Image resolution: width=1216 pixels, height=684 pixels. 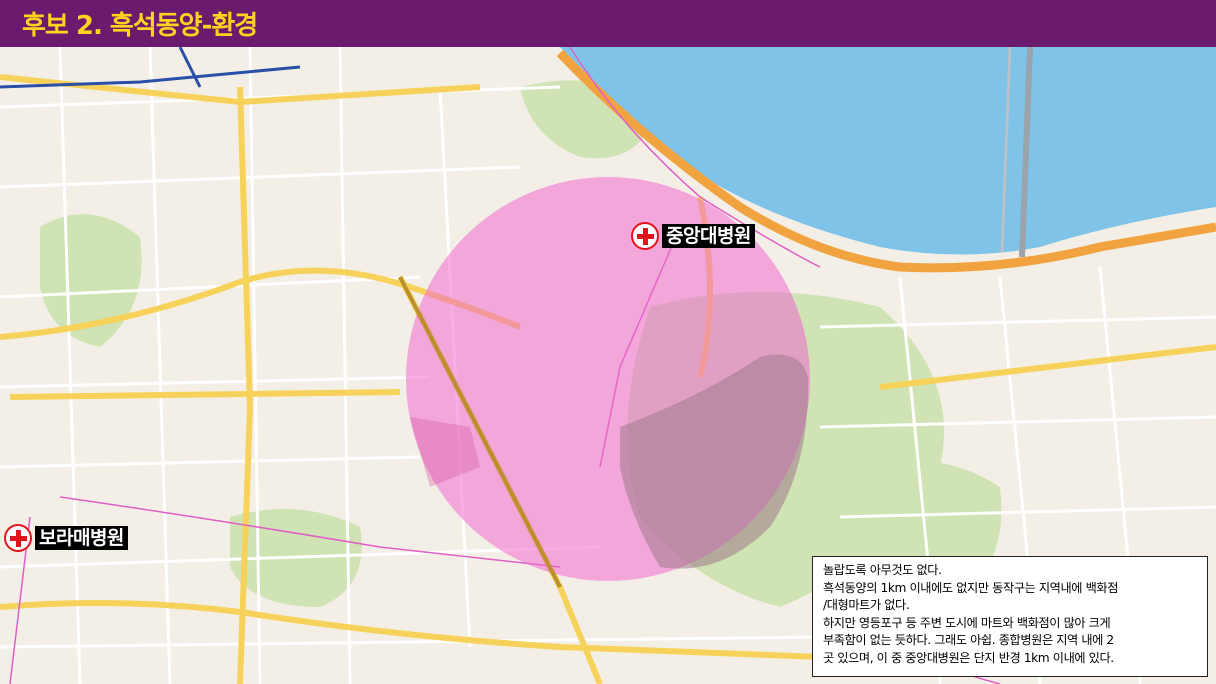 What do you see at coordinates (882, 570) in the screenshot?
I see `note-line: 놀랍도록 아무것도 없다.` at bounding box center [882, 570].